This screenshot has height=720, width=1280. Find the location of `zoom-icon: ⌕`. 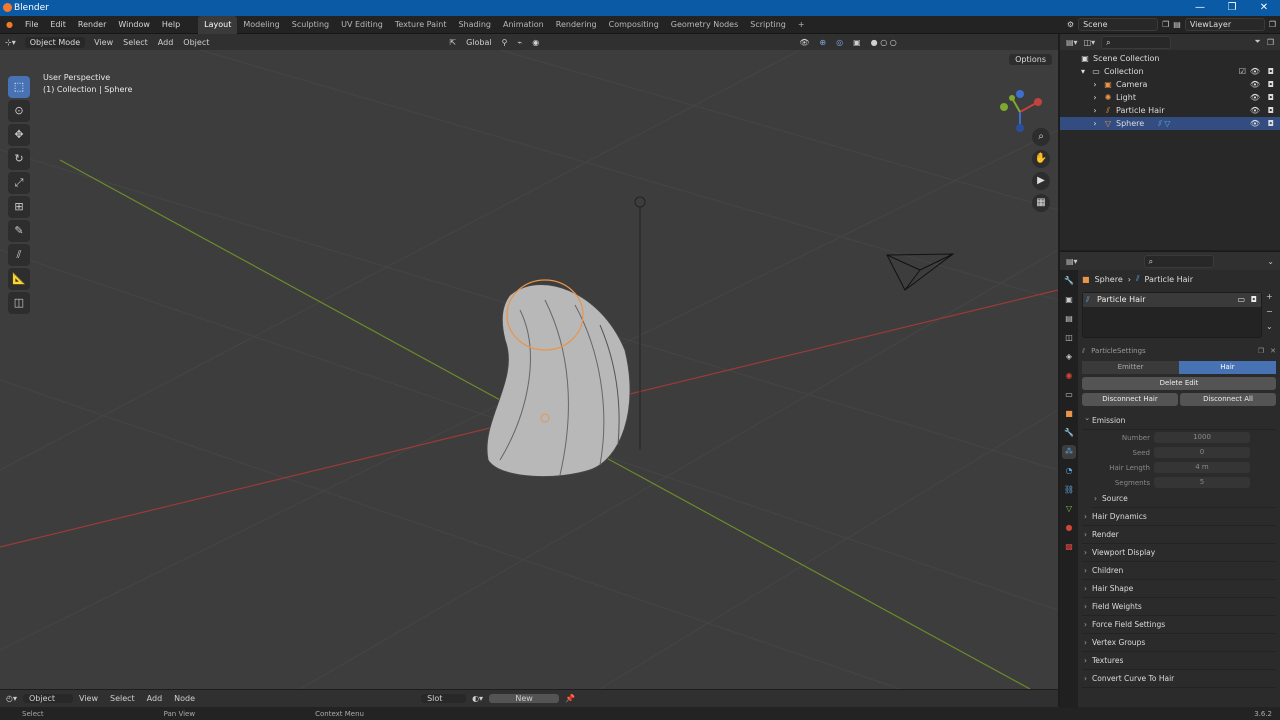

zoom-icon: ⌕ is located at coordinates (1041, 137).